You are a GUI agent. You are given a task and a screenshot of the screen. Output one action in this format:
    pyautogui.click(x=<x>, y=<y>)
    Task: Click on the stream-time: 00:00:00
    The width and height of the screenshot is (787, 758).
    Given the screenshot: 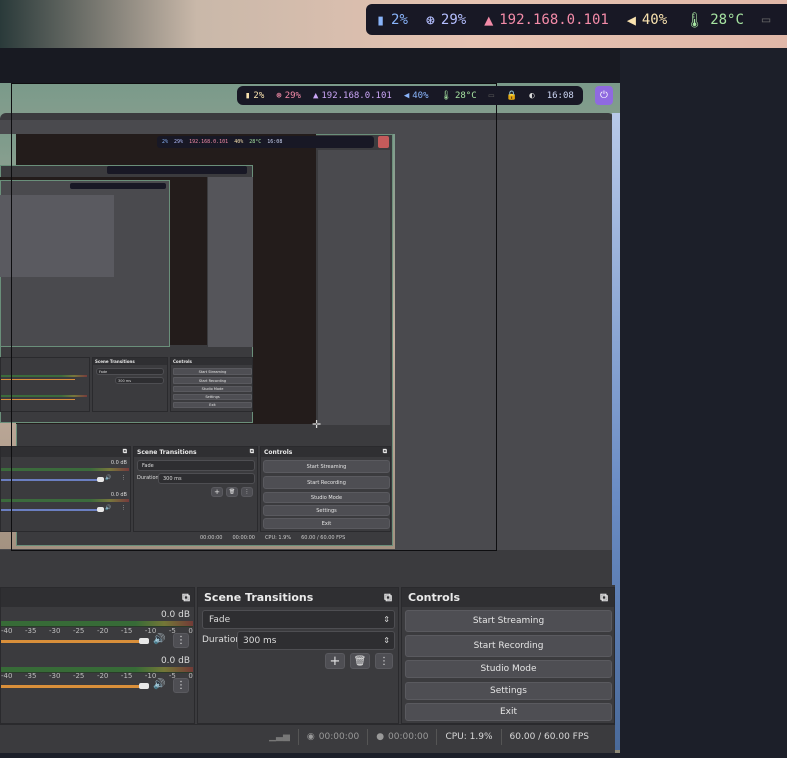 What is the action you would take?
    pyautogui.click(x=339, y=737)
    